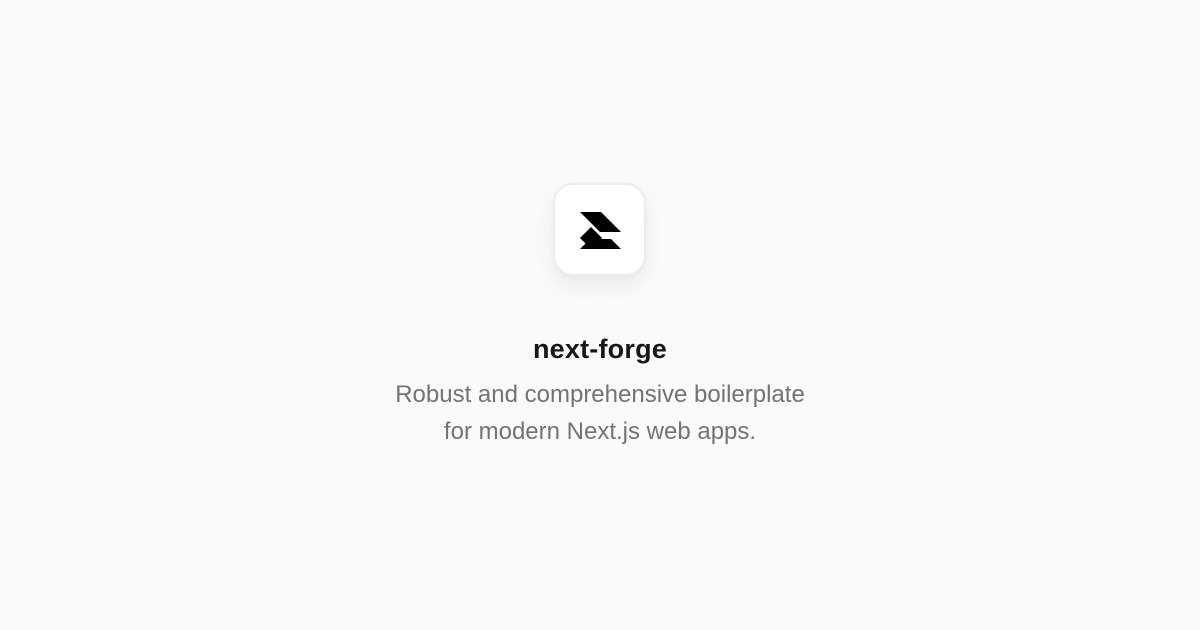  I want to click on logo-tile, so click(599, 229).